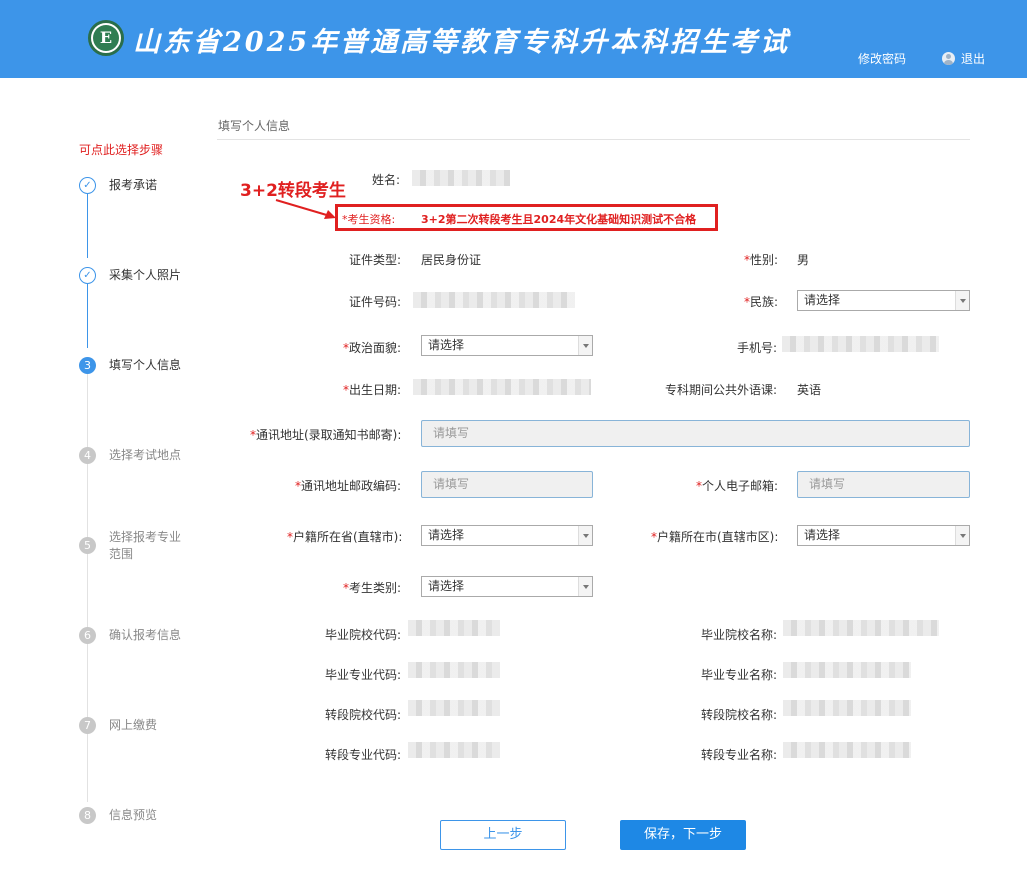  What do you see at coordinates (87, 455) in the screenshot?
I see `step-number: 4` at bounding box center [87, 455].